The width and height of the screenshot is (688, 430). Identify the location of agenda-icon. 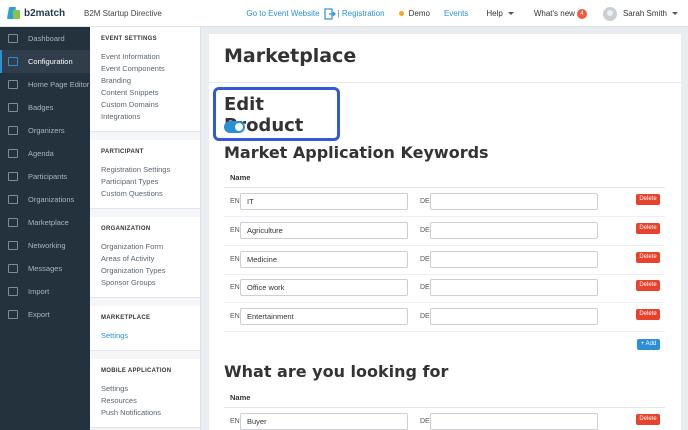
(13, 153).